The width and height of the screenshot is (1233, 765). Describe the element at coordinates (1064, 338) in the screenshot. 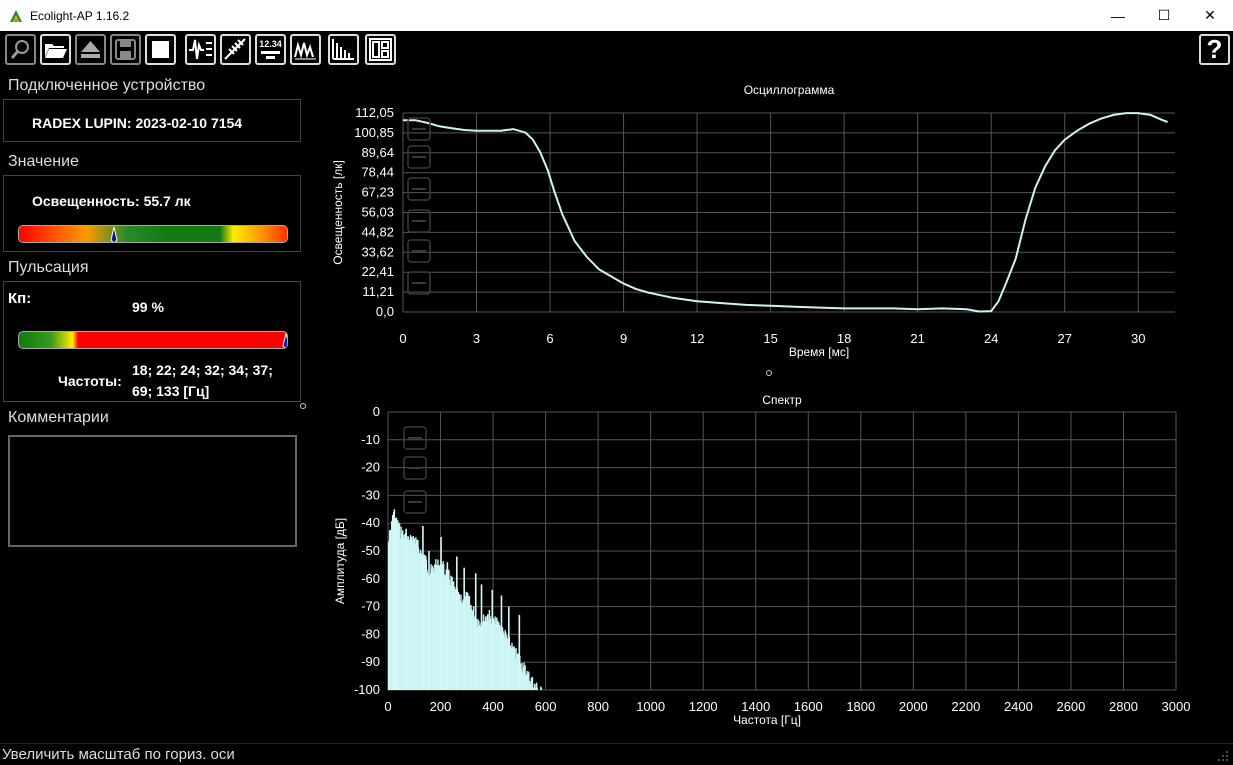

I see `oscillogram-x-tick-label: 27` at that location.